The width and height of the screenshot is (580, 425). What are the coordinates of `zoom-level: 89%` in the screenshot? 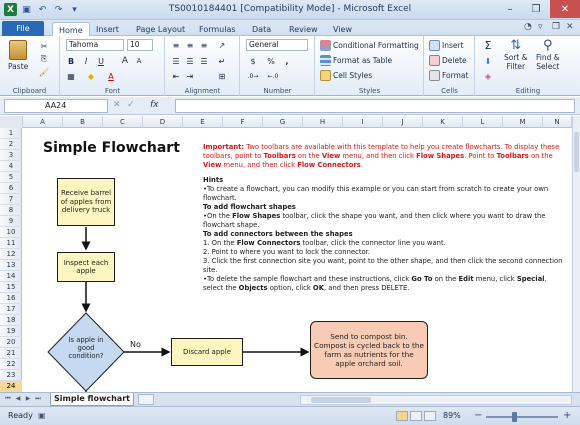 It's located at (452, 415).